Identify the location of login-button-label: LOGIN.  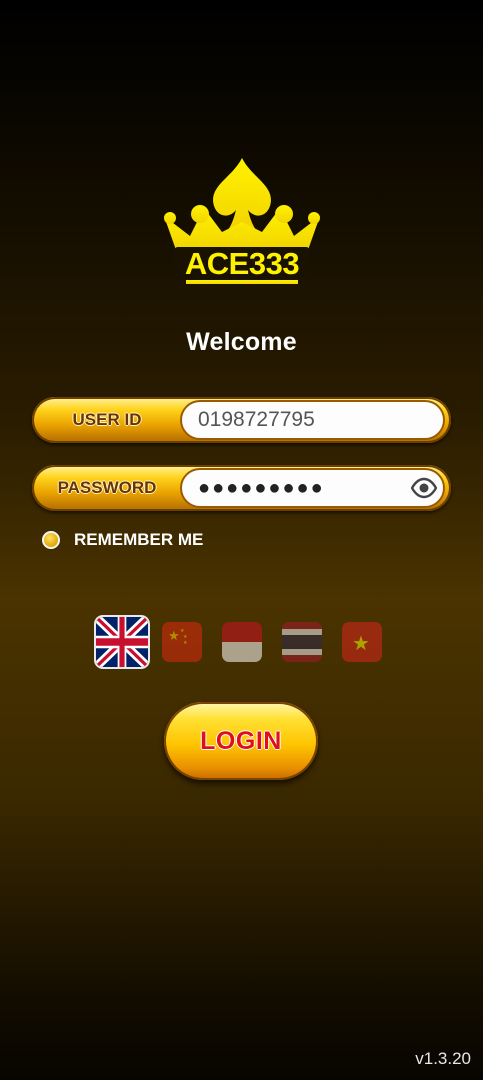
(241, 741).